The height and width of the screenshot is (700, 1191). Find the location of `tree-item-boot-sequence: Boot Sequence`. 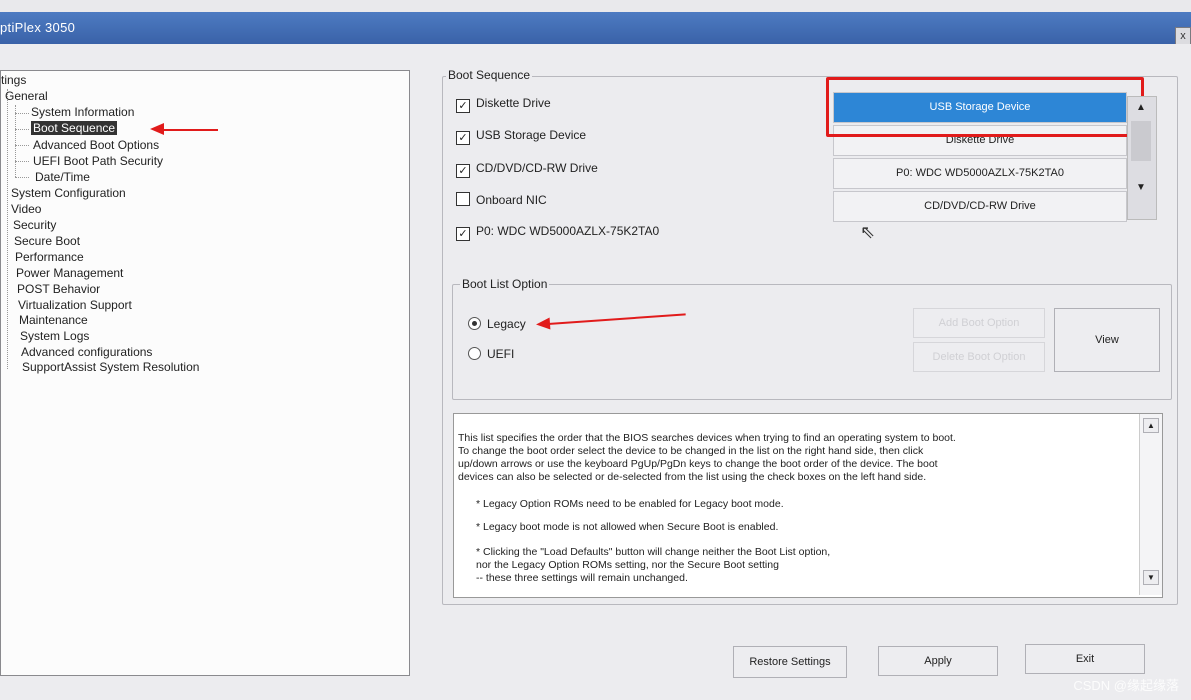

tree-item-boot-sequence: Boot Sequence is located at coordinates (74, 128).